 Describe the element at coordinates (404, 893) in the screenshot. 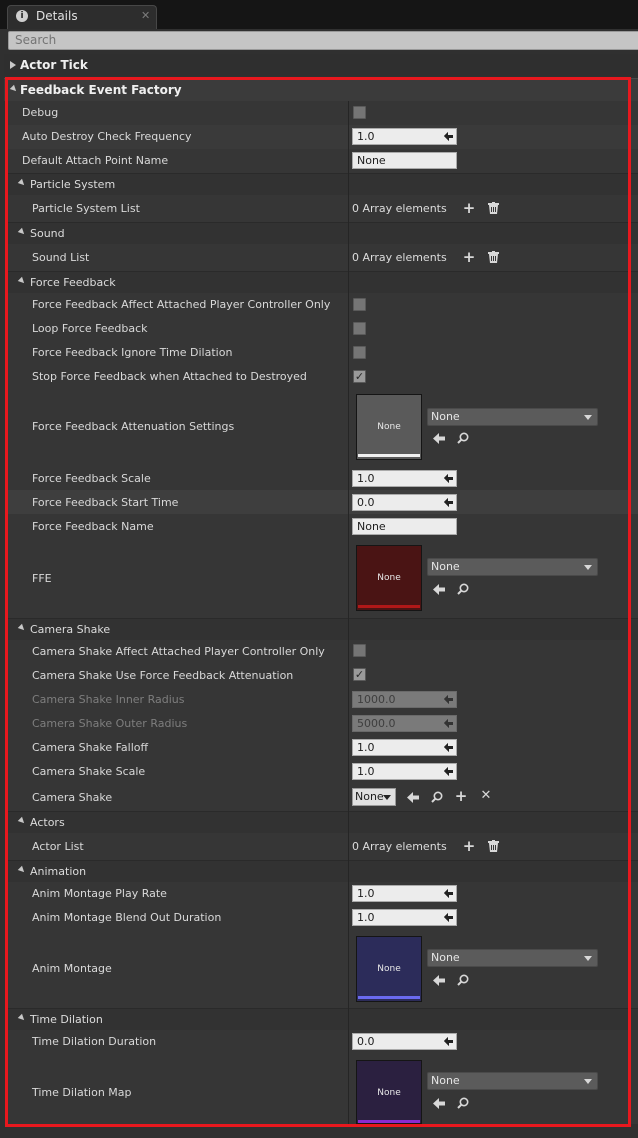

I see `anim-rate-input: 1.0` at that location.